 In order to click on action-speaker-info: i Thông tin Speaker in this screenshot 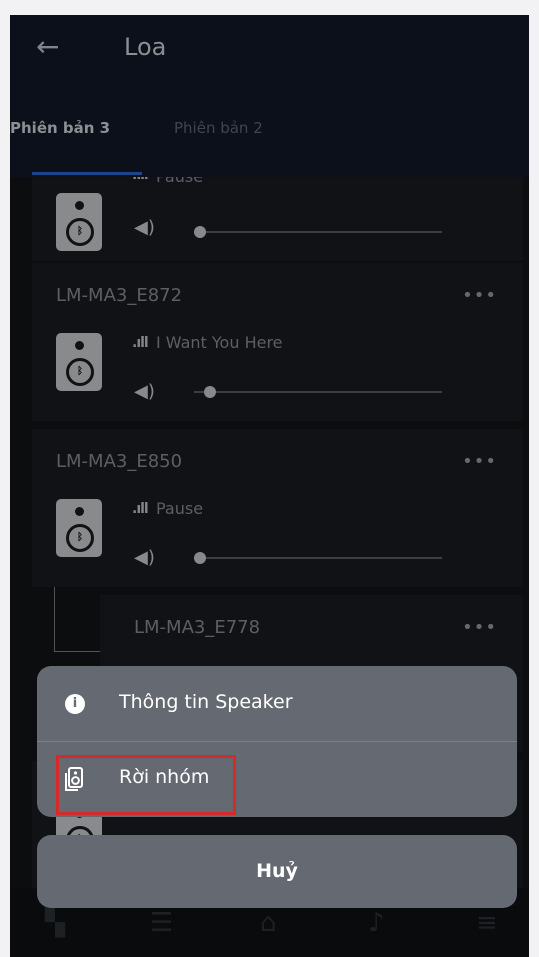, I will do `click(277, 704)`.